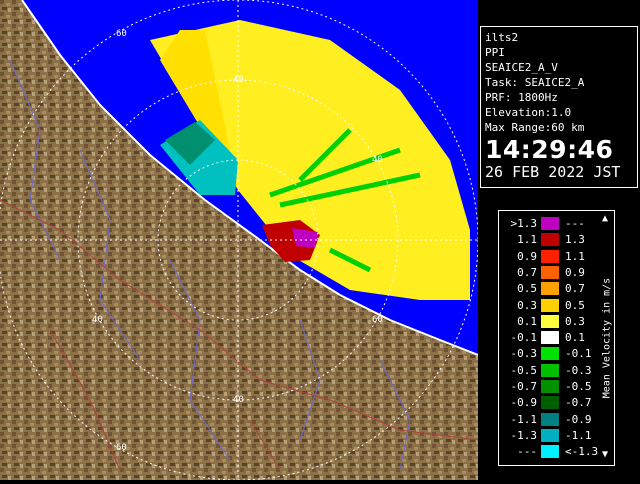 Image resolution: width=640 pixels, height=484 pixels. What do you see at coordinates (578, 370) in the screenshot?
I see `legend-high-value: -0.3` at bounding box center [578, 370].